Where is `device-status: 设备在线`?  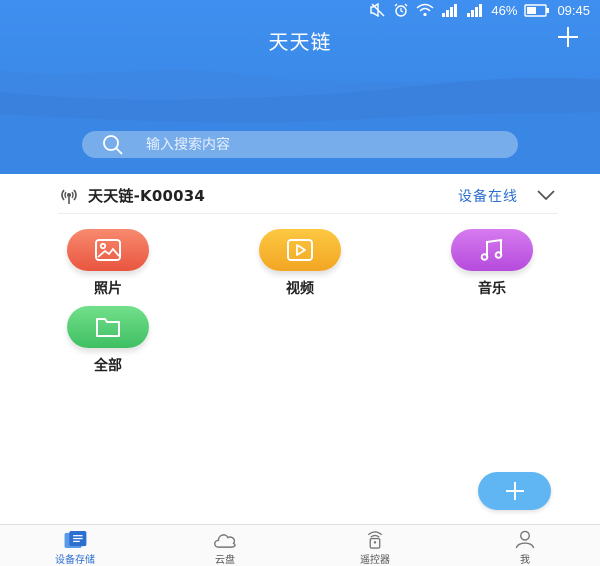
device-status: 设备在线 is located at coordinates (488, 196).